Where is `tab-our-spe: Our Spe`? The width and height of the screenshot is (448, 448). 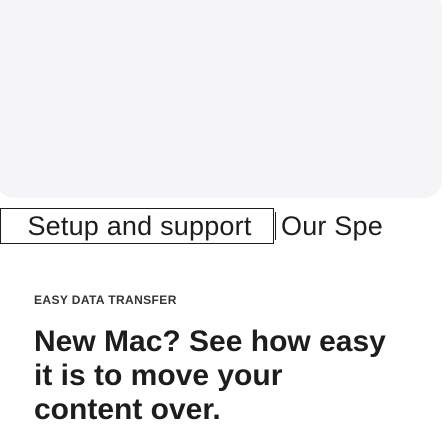 tab-our-spe: Our Spe is located at coordinates (331, 226).